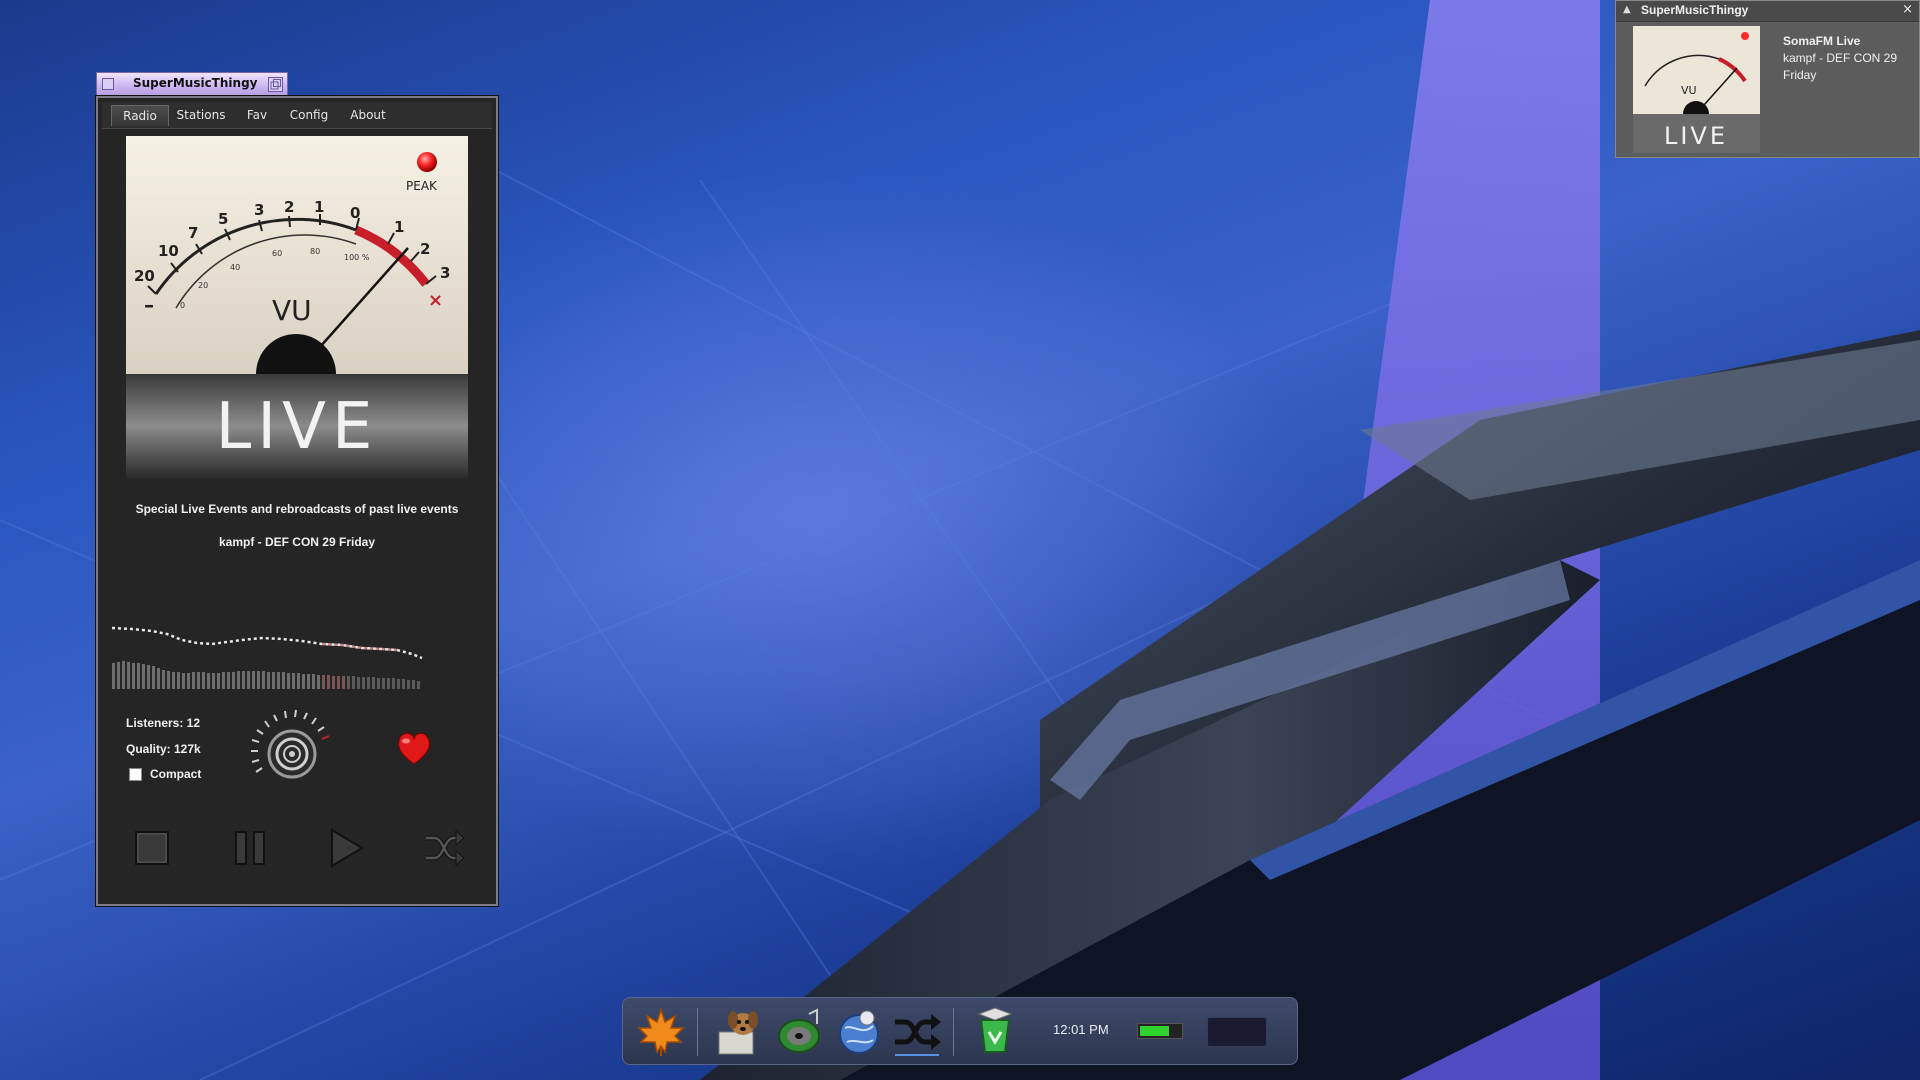 The width and height of the screenshot is (1920, 1080). I want to click on tab-bar: Radio Stations Fav Config About, so click(297, 115).